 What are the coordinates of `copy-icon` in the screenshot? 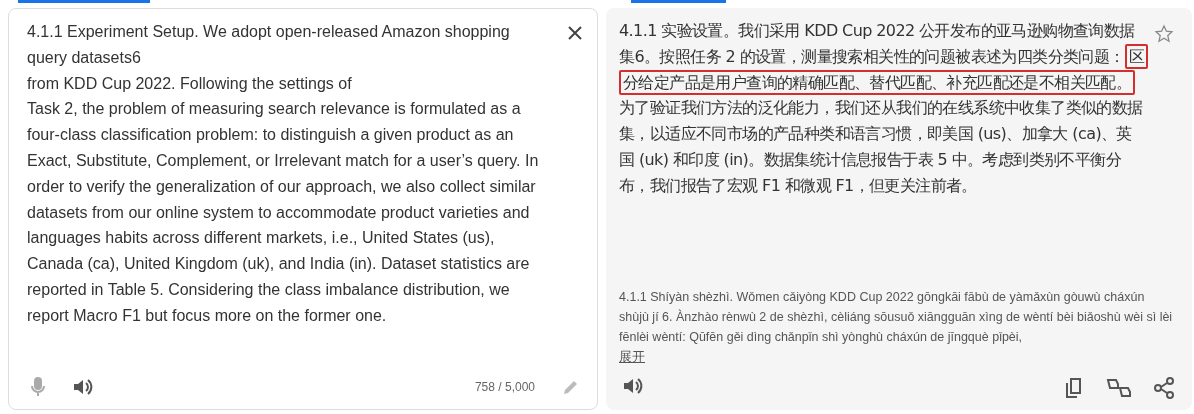 It's located at (1075, 388).